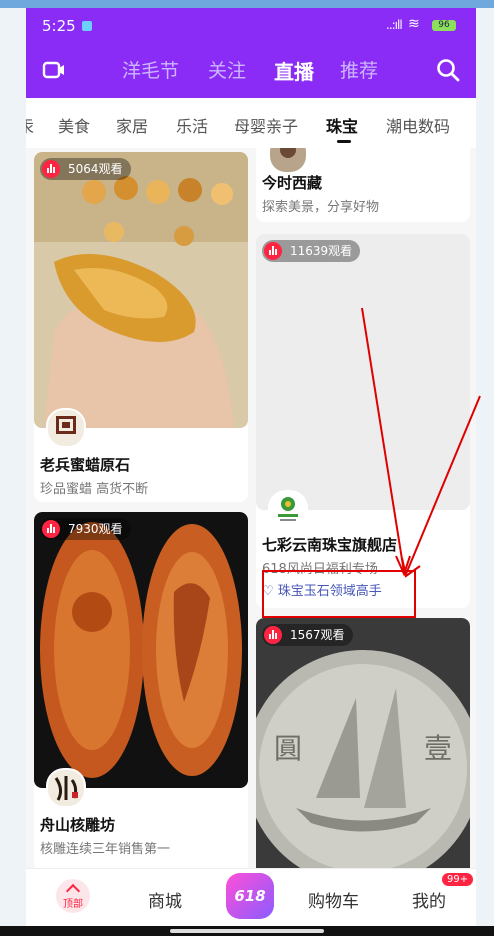 This screenshot has width=494, height=936. I want to click on tab-follow: 关注, so click(227, 69).